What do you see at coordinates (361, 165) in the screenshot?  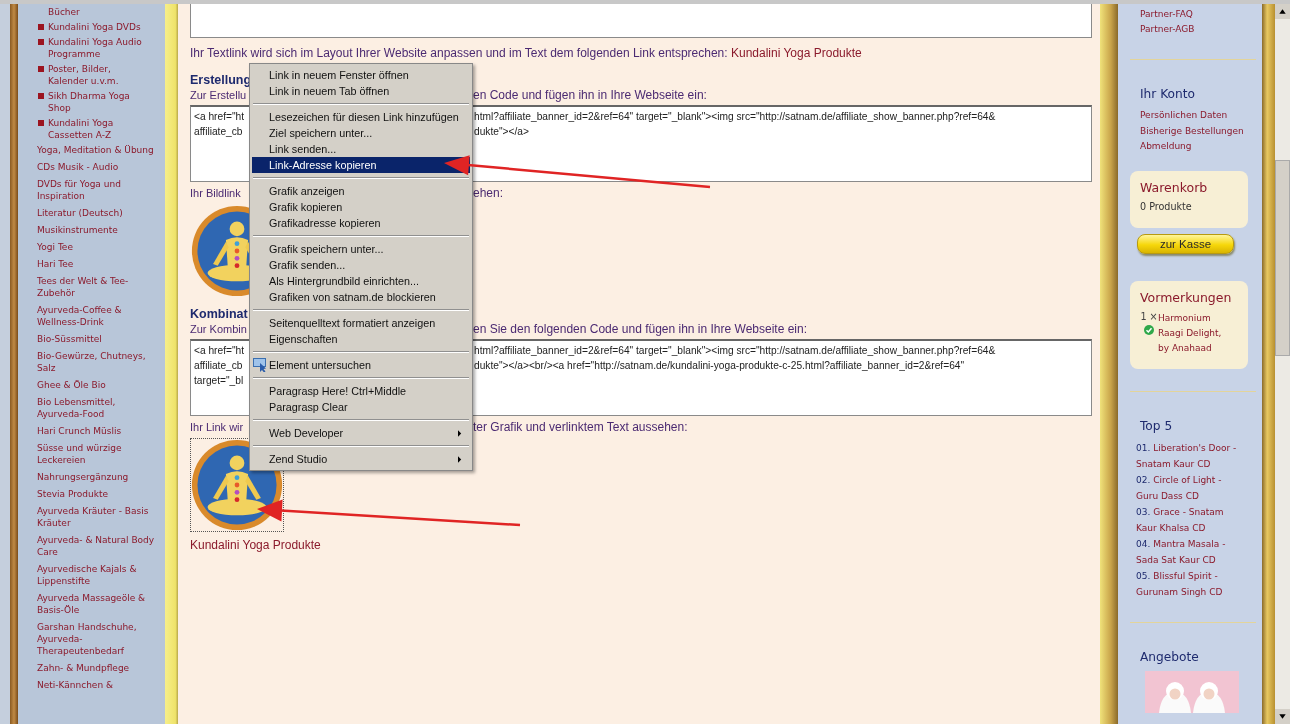 I see `menu-item: Link-Adresse kopieren` at bounding box center [361, 165].